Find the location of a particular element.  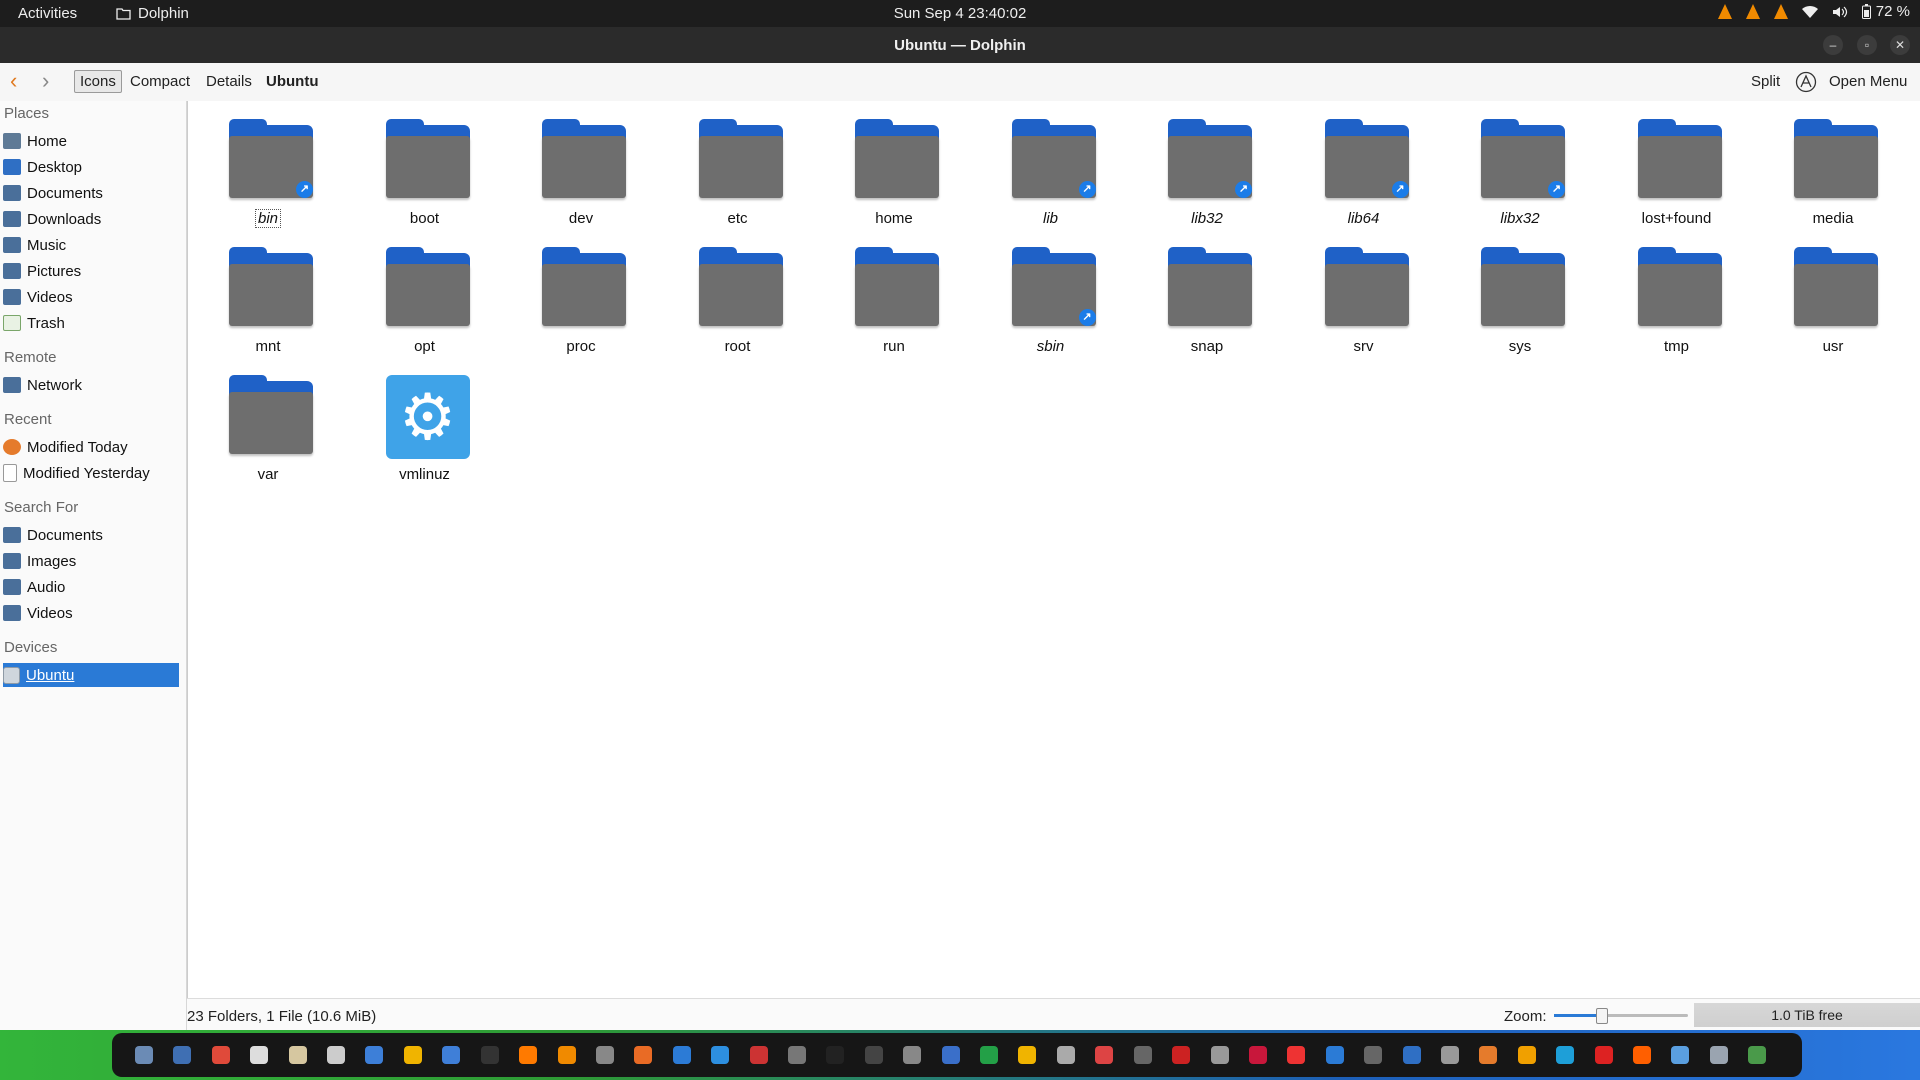

file-item-tmp: tmp is located at coordinates (1677, 307).